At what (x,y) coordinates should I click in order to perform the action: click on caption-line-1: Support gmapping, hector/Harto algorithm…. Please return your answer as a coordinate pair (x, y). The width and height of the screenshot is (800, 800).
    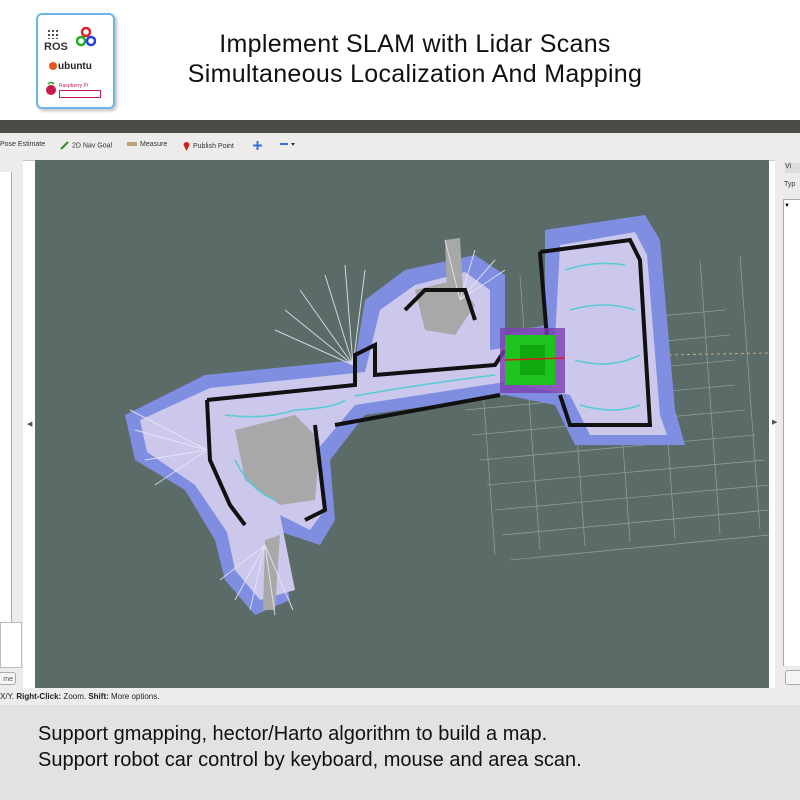
    Looking at the image, I should click on (293, 734).